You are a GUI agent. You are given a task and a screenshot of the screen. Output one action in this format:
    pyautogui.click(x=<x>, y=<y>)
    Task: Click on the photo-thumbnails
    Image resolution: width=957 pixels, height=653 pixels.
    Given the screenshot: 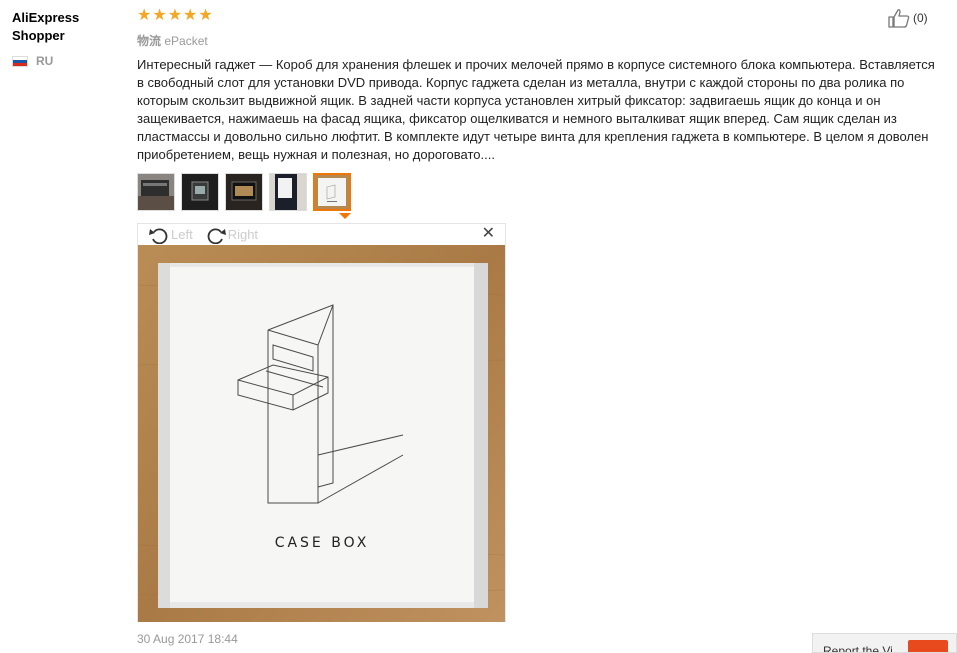 What is the action you would take?
    pyautogui.click(x=244, y=192)
    